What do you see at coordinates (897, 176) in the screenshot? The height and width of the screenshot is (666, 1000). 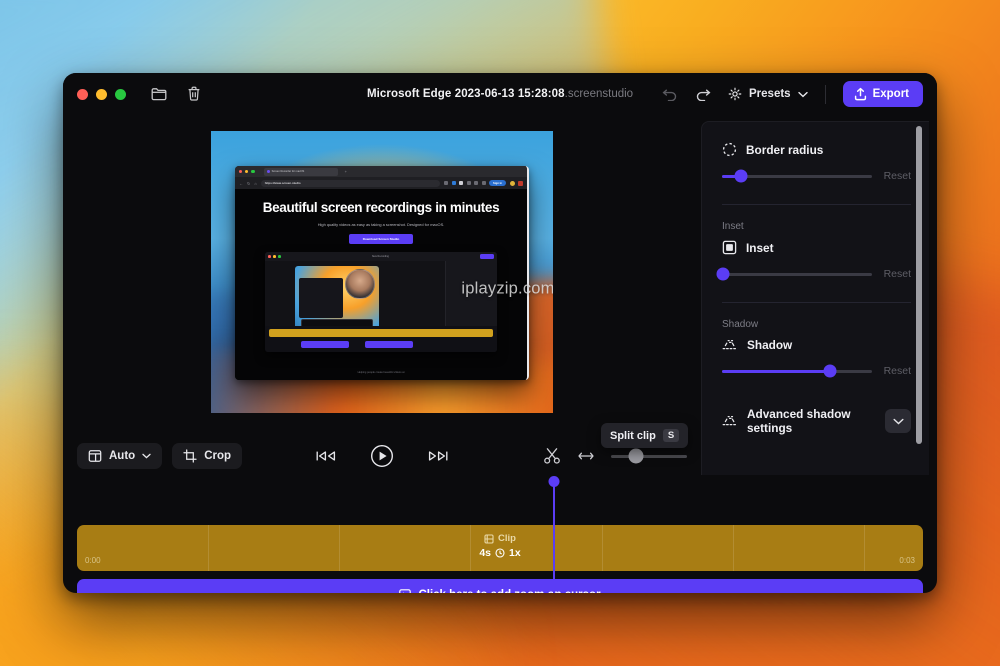 I see `border-radius-reset: Reset` at bounding box center [897, 176].